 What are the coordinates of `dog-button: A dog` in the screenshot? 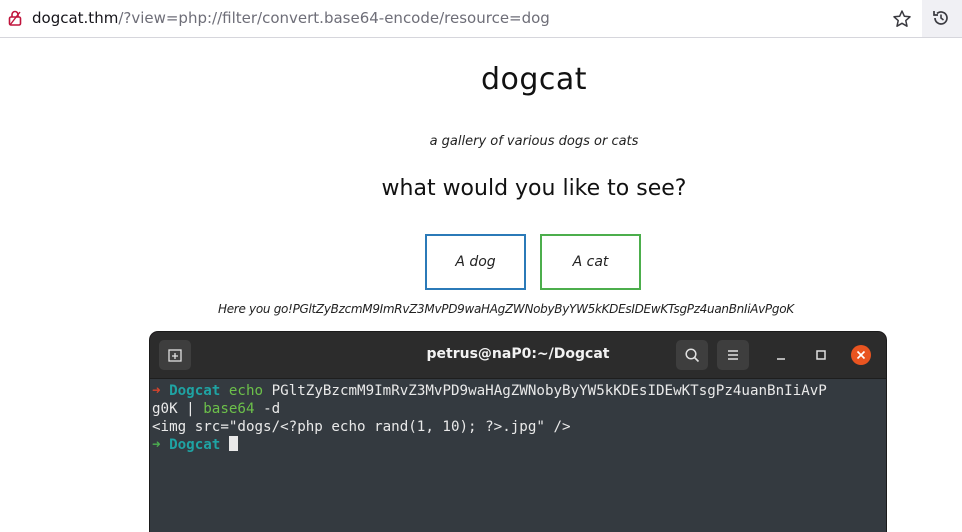 It's located at (475, 262).